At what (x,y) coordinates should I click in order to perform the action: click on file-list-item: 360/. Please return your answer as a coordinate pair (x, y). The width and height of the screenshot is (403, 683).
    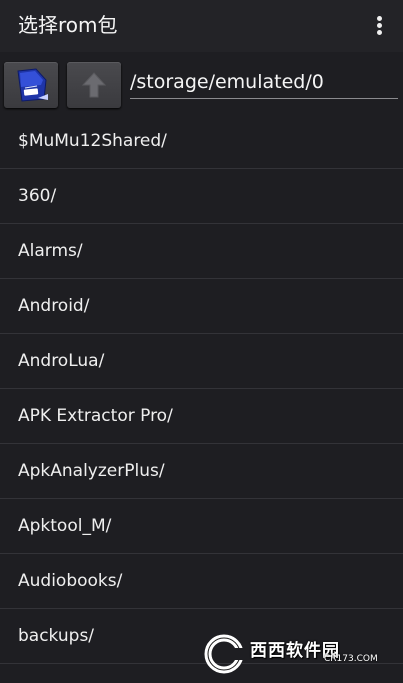
    Looking at the image, I should click on (201, 196).